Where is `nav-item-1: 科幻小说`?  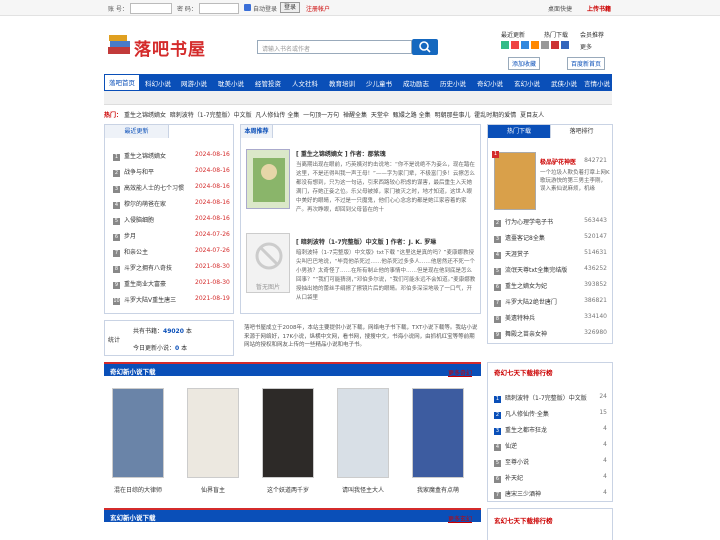 nav-item-1: 科幻小说 is located at coordinates (158, 83).